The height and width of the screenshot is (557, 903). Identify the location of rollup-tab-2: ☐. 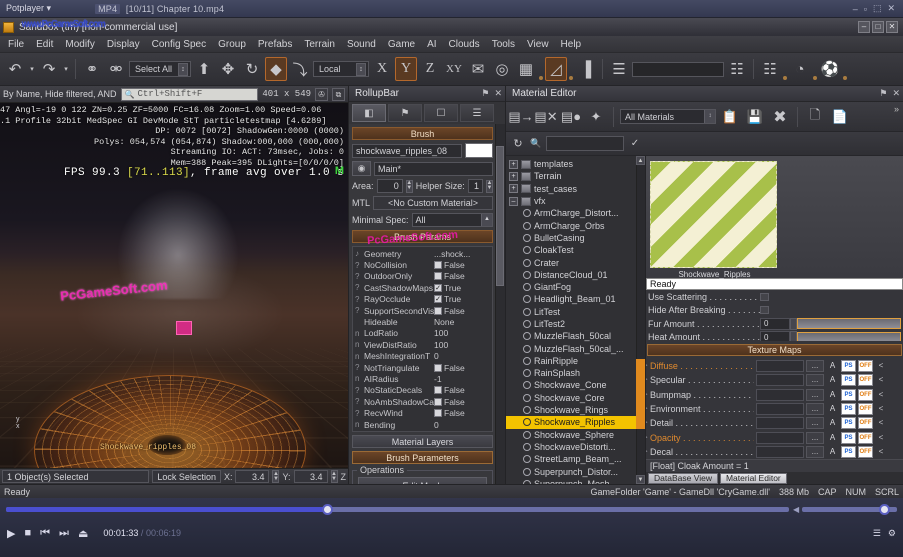
(441, 113).